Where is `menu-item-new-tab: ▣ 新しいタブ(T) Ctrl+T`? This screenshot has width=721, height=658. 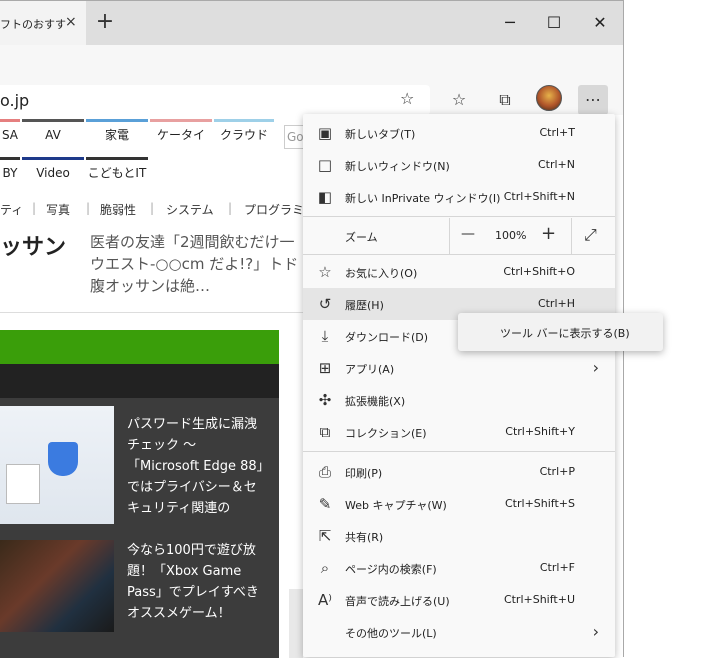 menu-item-new-tab: ▣ 新しいタブ(T) Ctrl+T is located at coordinates (459, 133).